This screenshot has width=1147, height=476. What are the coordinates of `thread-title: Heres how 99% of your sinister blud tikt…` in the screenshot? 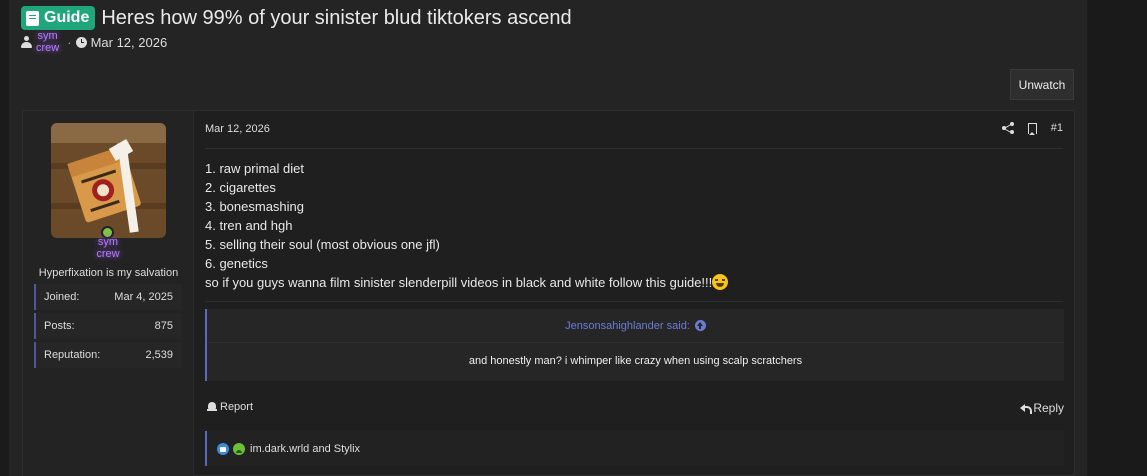 It's located at (336, 17).